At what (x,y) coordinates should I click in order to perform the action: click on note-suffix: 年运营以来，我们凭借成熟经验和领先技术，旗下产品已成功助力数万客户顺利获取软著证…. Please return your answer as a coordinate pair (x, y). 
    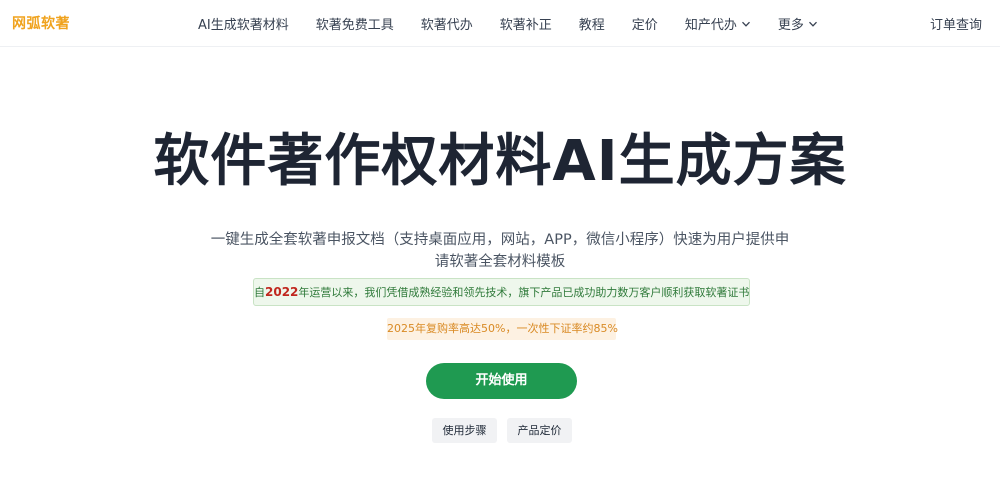
    Looking at the image, I should click on (524, 292).